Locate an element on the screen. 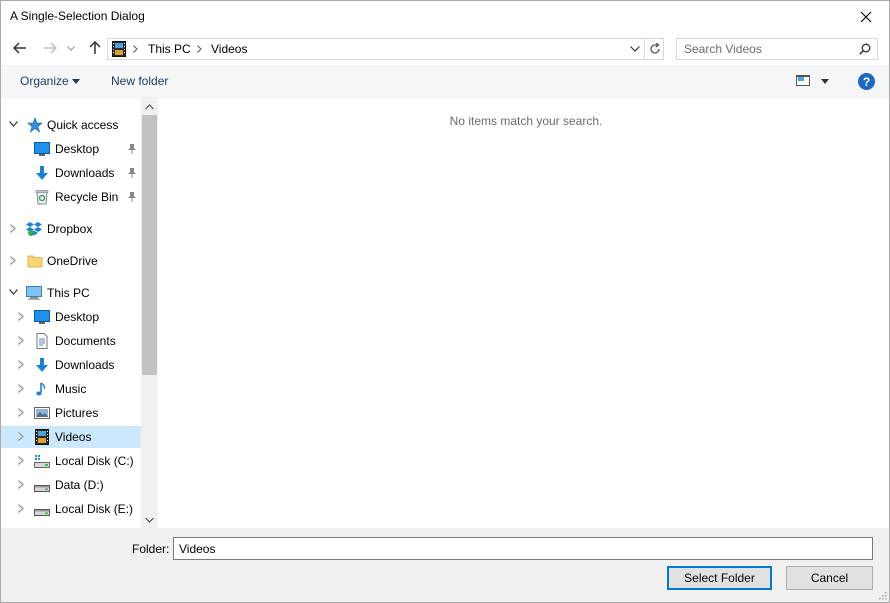 Image resolution: width=890 pixels, height=603 pixels. up-button is located at coordinates (95, 48).